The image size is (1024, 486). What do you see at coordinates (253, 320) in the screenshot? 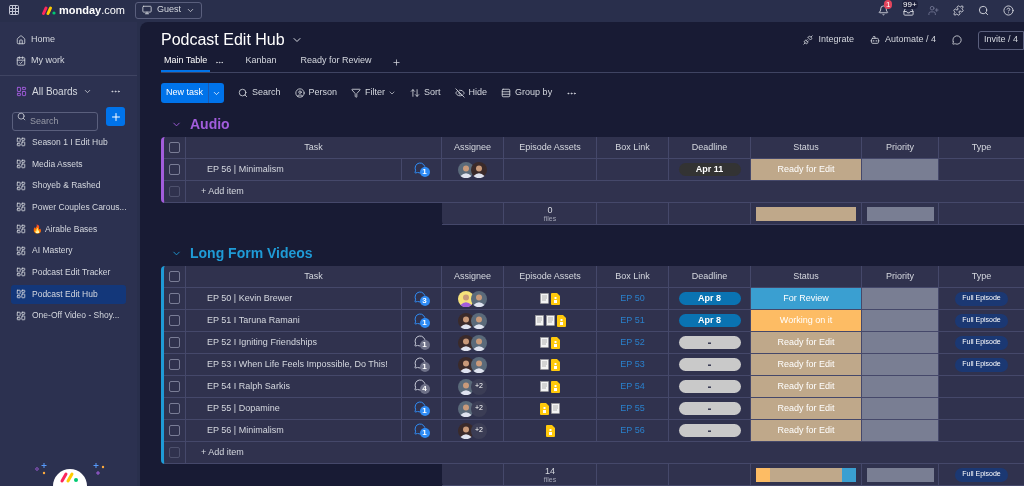
I see `task-name: EP 51 I Taruna Ramani` at bounding box center [253, 320].